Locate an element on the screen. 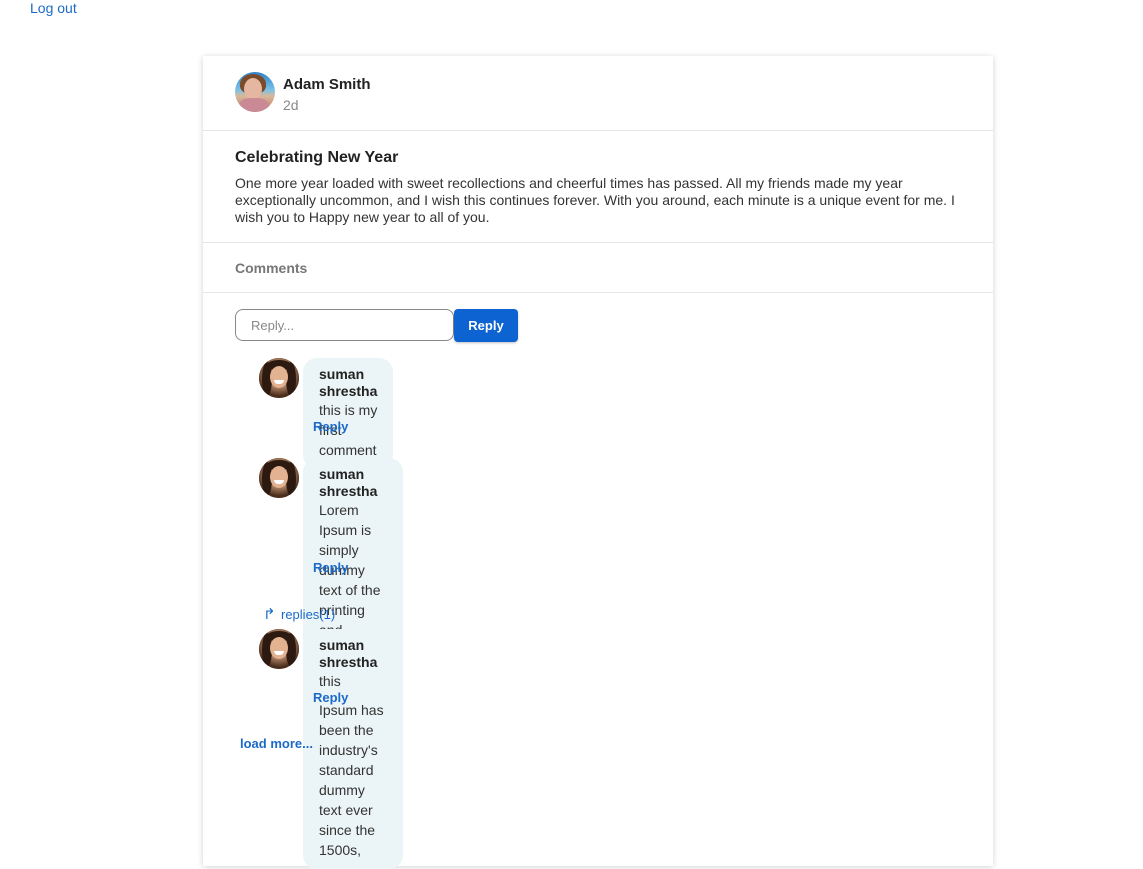 The height and width of the screenshot is (869, 1143). reply-arrow-icon: ↱ is located at coordinates (269, 614).